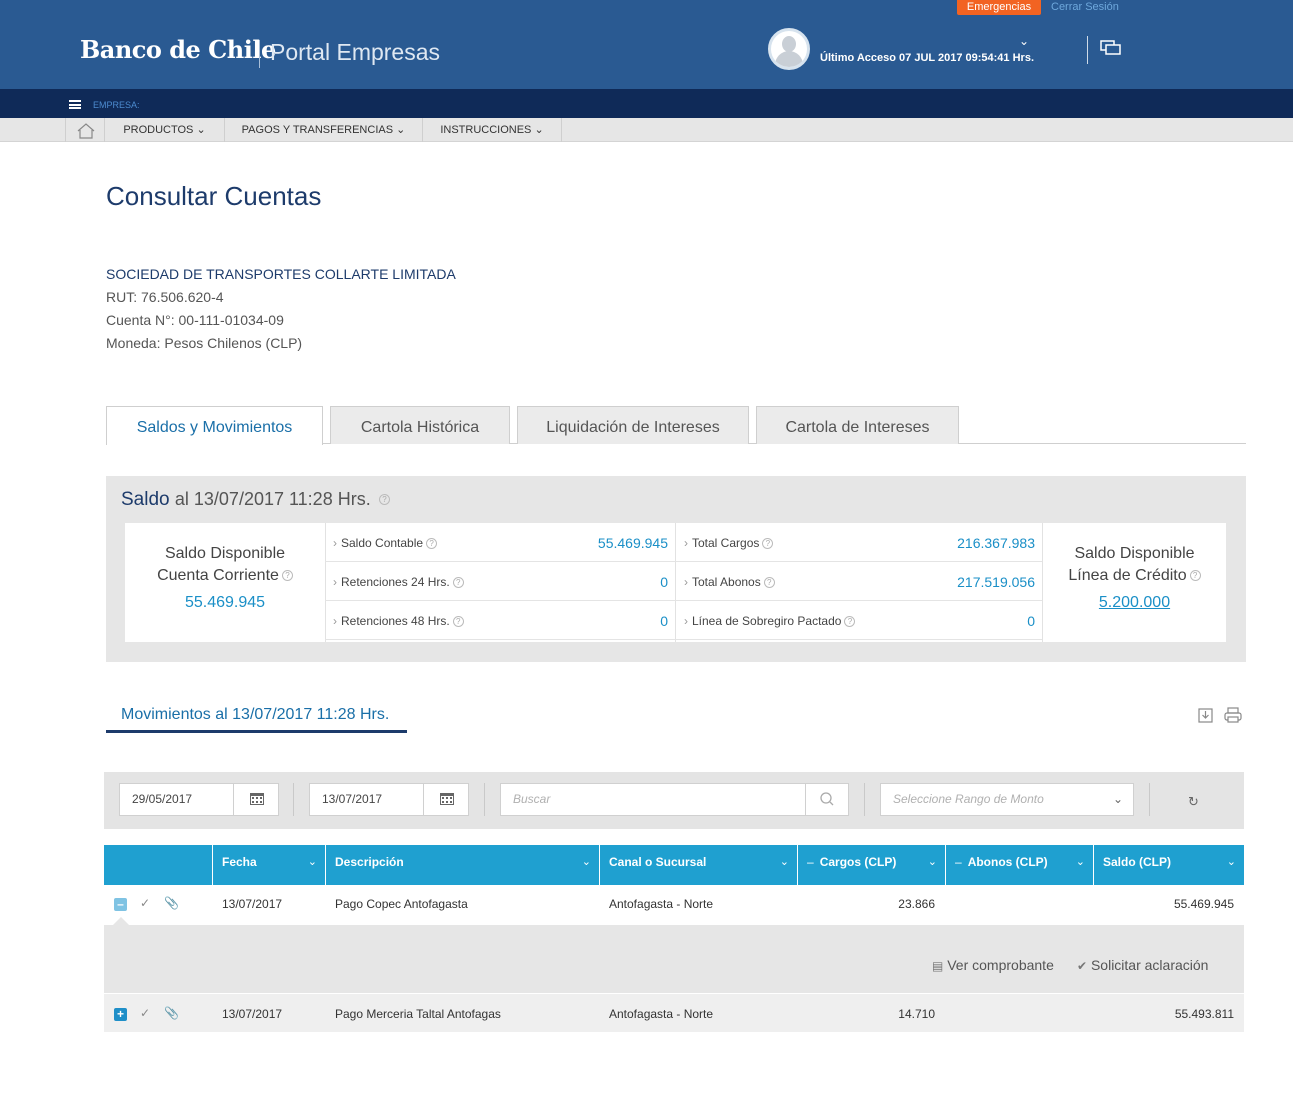 This screenshot has height=1111, width=1293. I want to click on col-saldo: Saldo (CLP) ⌄, so click(1168, 865).